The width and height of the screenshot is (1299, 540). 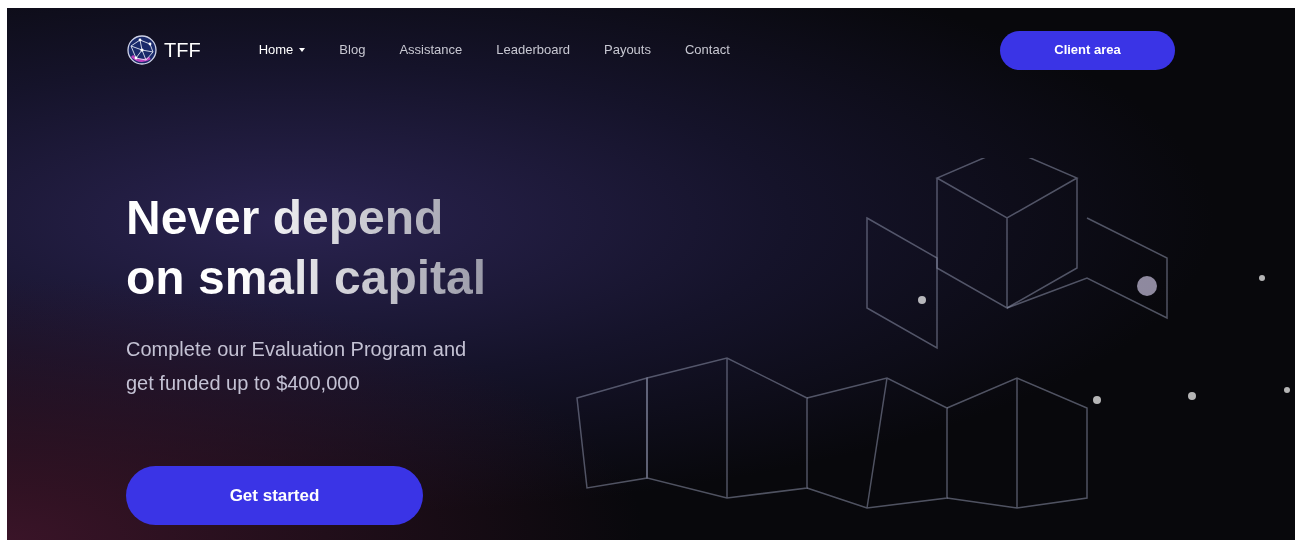 What do you see at coordinates (282, 50) in the screenshot?
I see `nav-link: Home` at bounding box center [282, 50].